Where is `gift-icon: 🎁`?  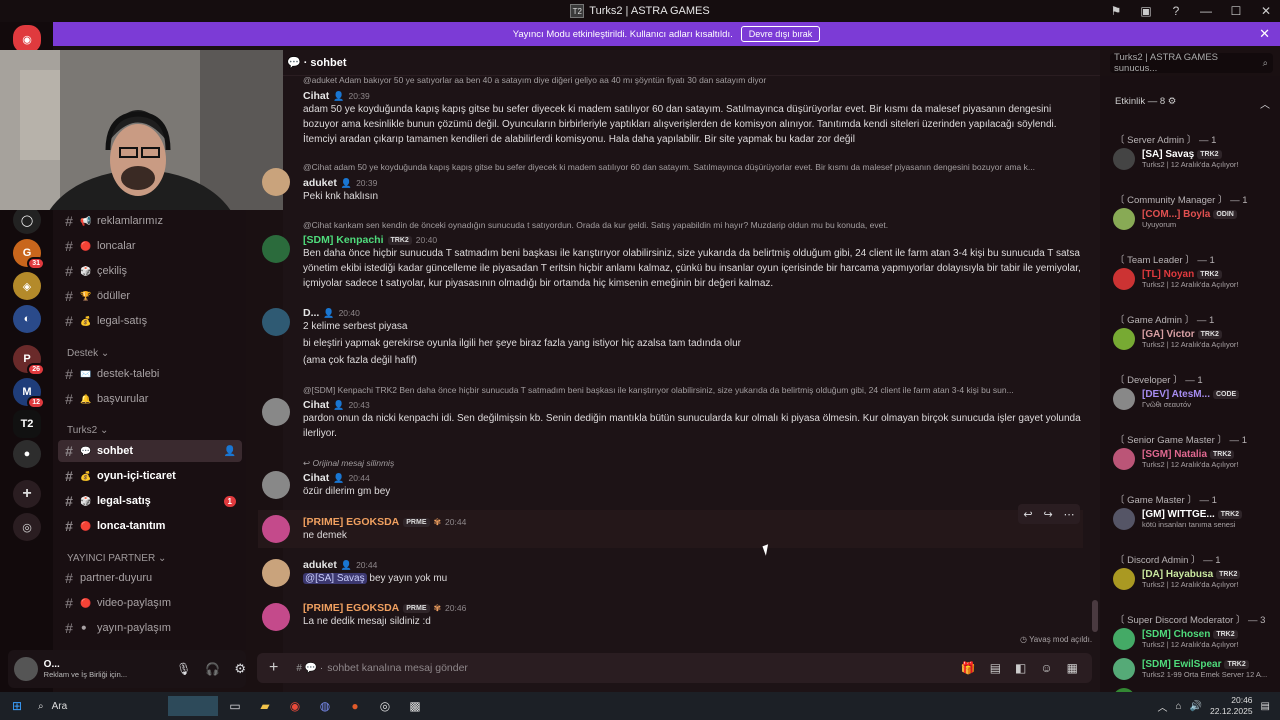
gift-icon: 🎁 is located at coordinates (968, 668).